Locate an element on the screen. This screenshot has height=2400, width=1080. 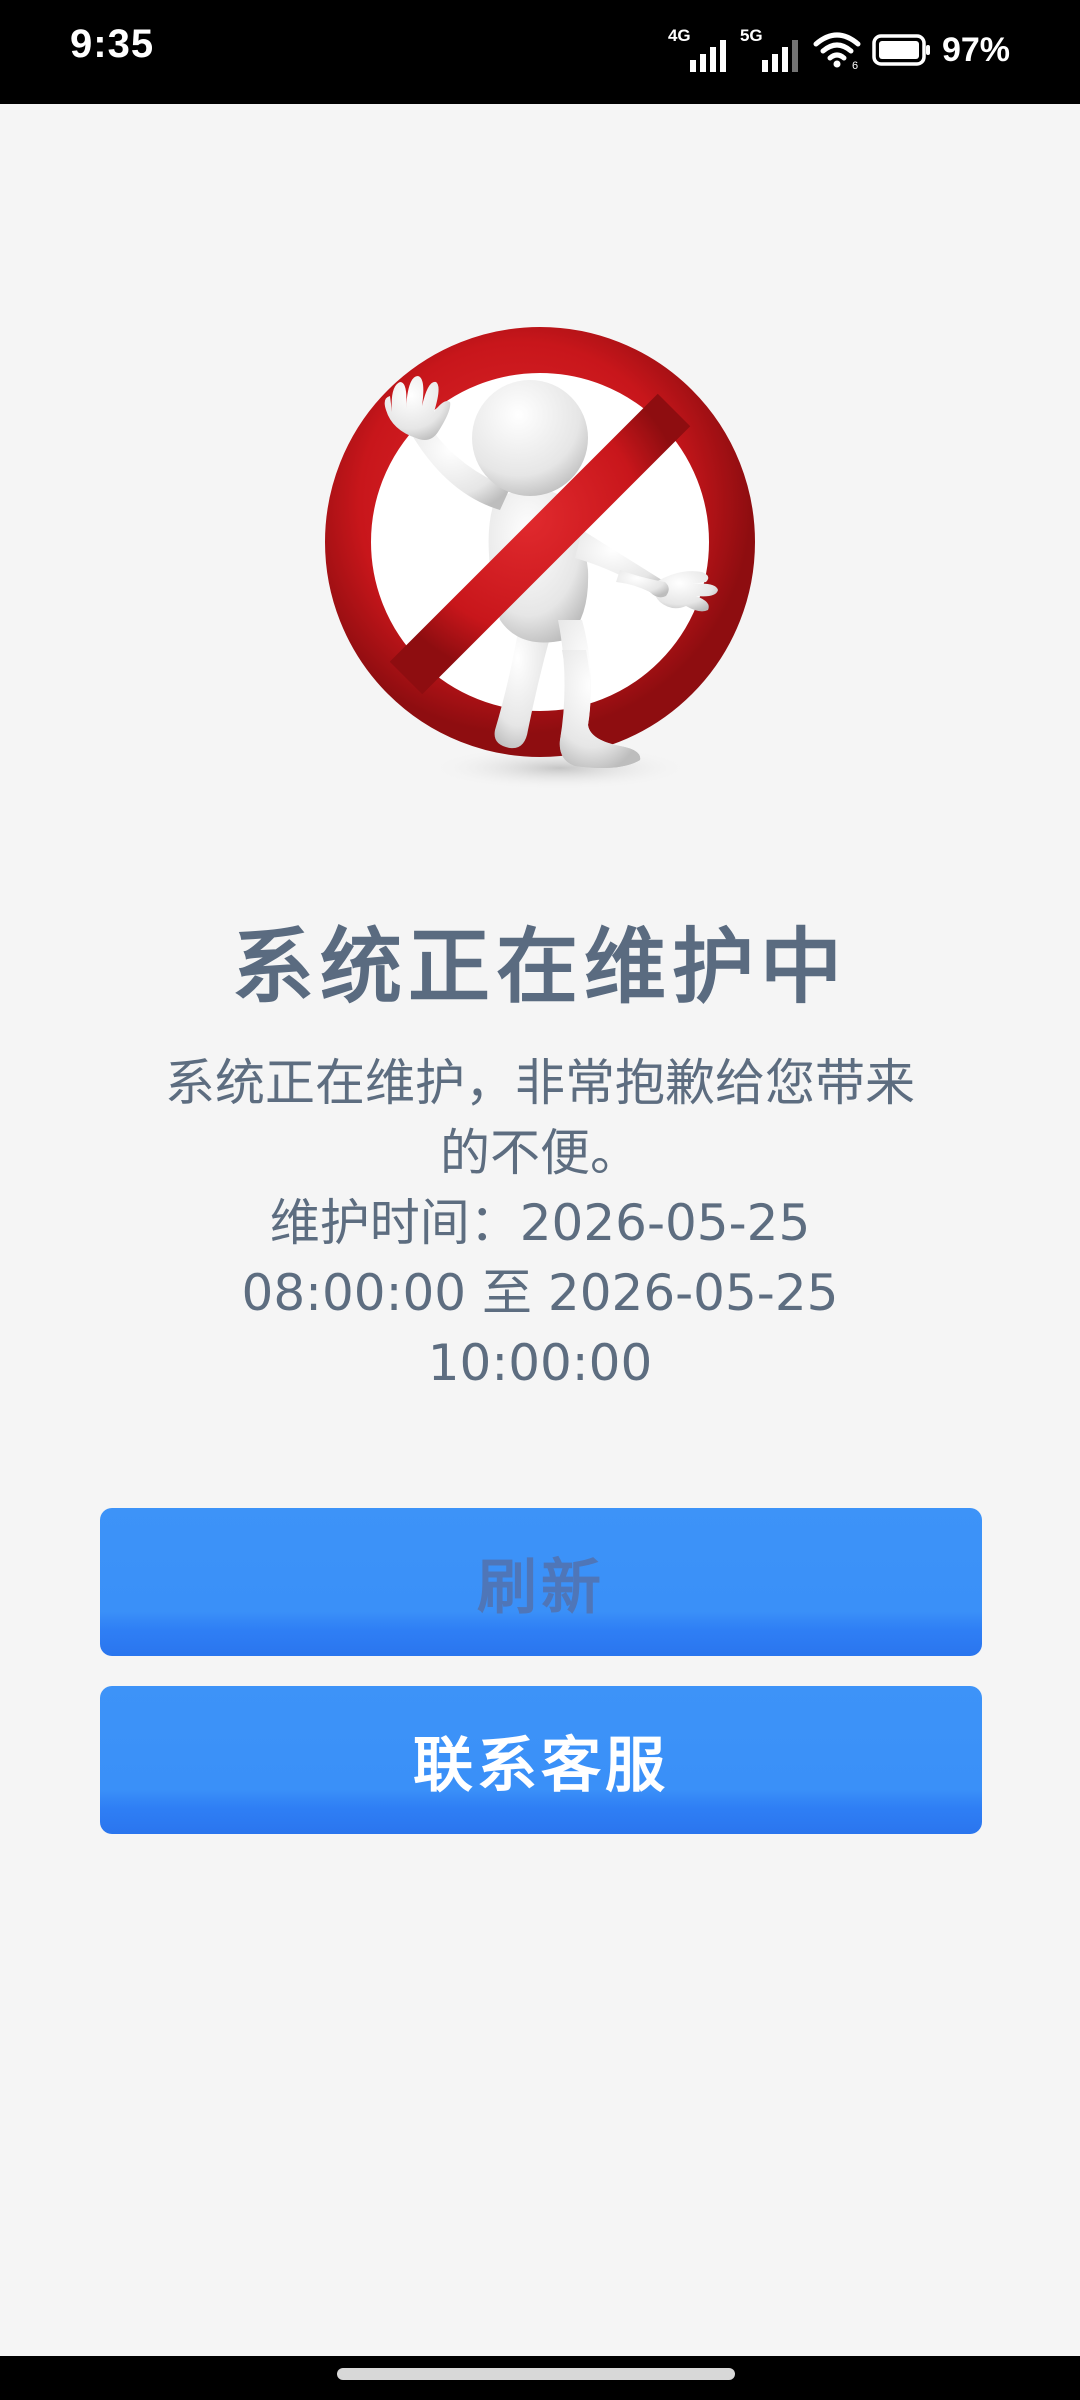
status-time: 9:35 is located at coordinates (112, 44).